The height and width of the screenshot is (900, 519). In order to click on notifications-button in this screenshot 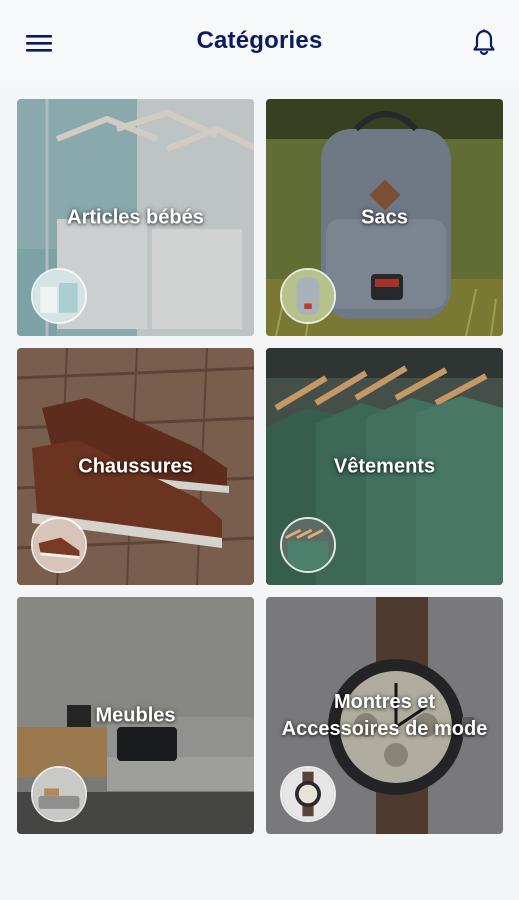, I will do `click(484, 43)`.